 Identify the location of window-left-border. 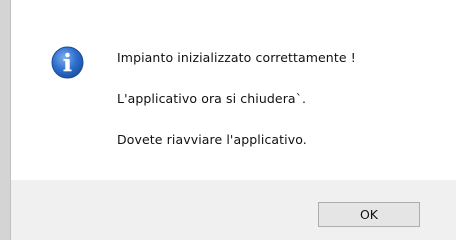
(5, 120).